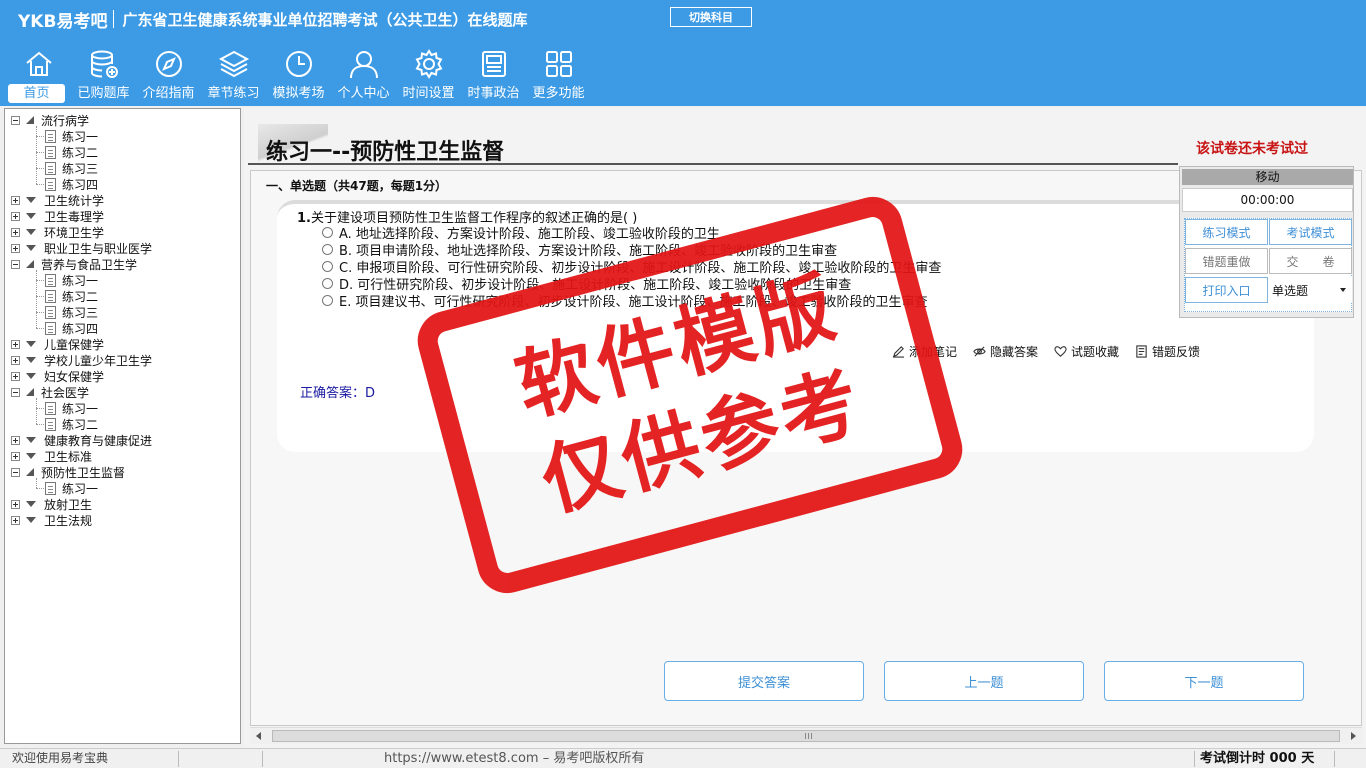  What do you see at coordinates (68, 472) in the screenshot?
I see `tree-category: 预防性卫生监督` at bounding box center [68, 472].